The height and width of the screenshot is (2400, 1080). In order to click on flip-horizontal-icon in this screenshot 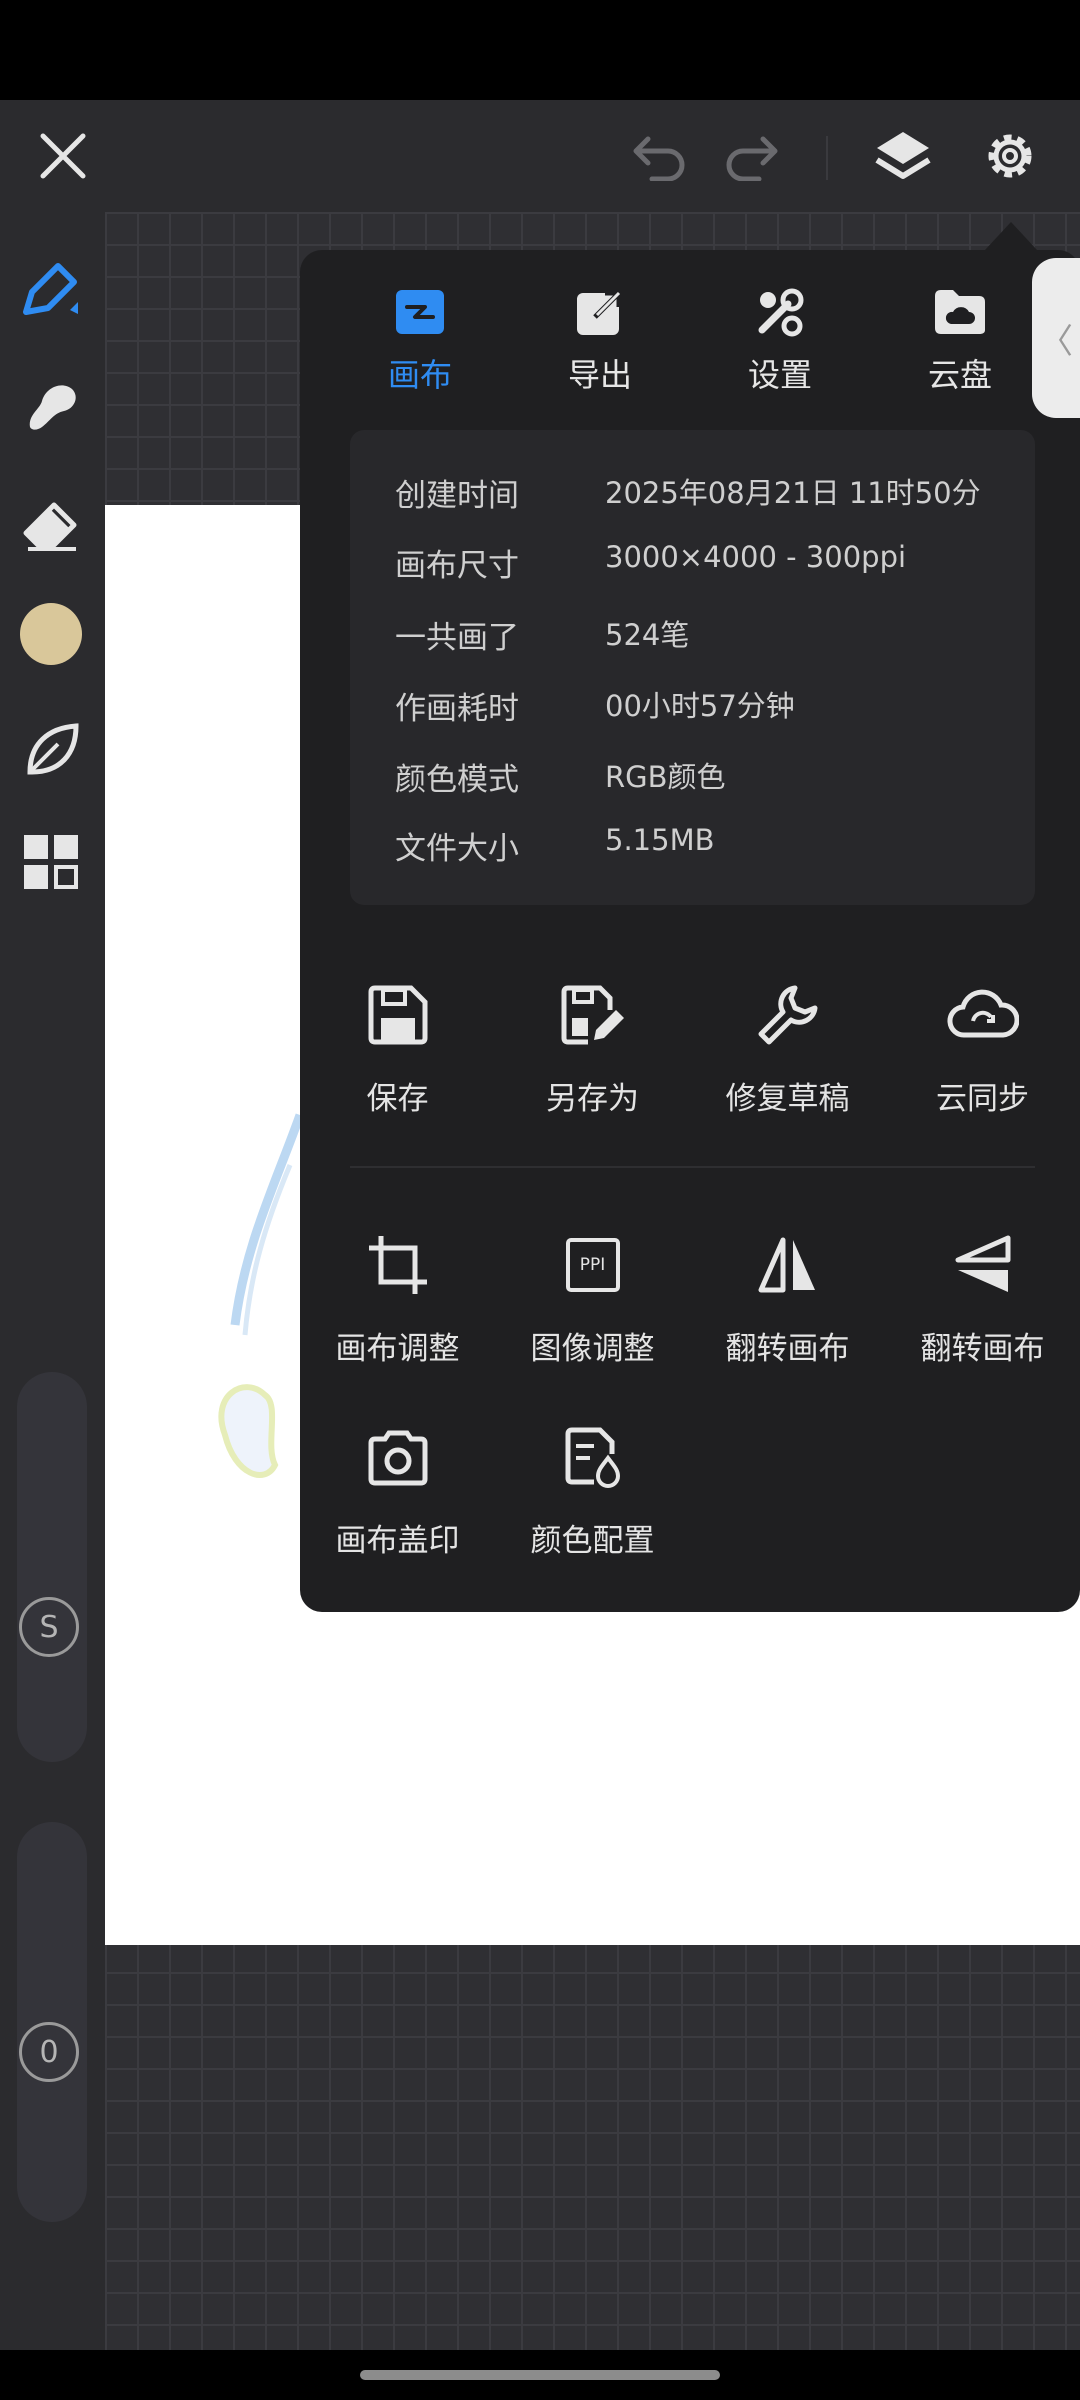, I will do `click(788, 1265)`.